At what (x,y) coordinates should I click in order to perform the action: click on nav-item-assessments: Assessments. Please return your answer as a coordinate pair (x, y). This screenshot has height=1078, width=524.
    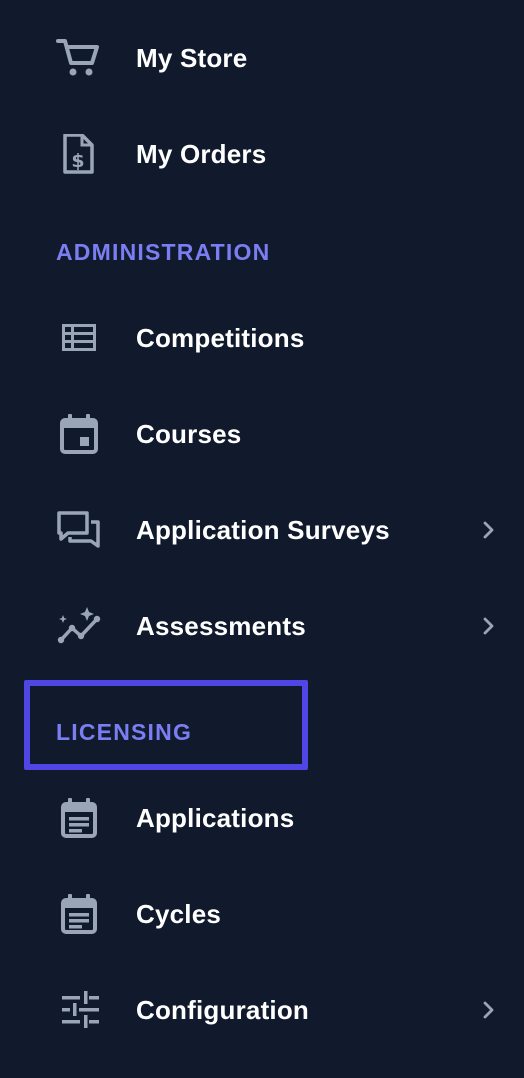
    Looking at the image, I should click on (262, 626).